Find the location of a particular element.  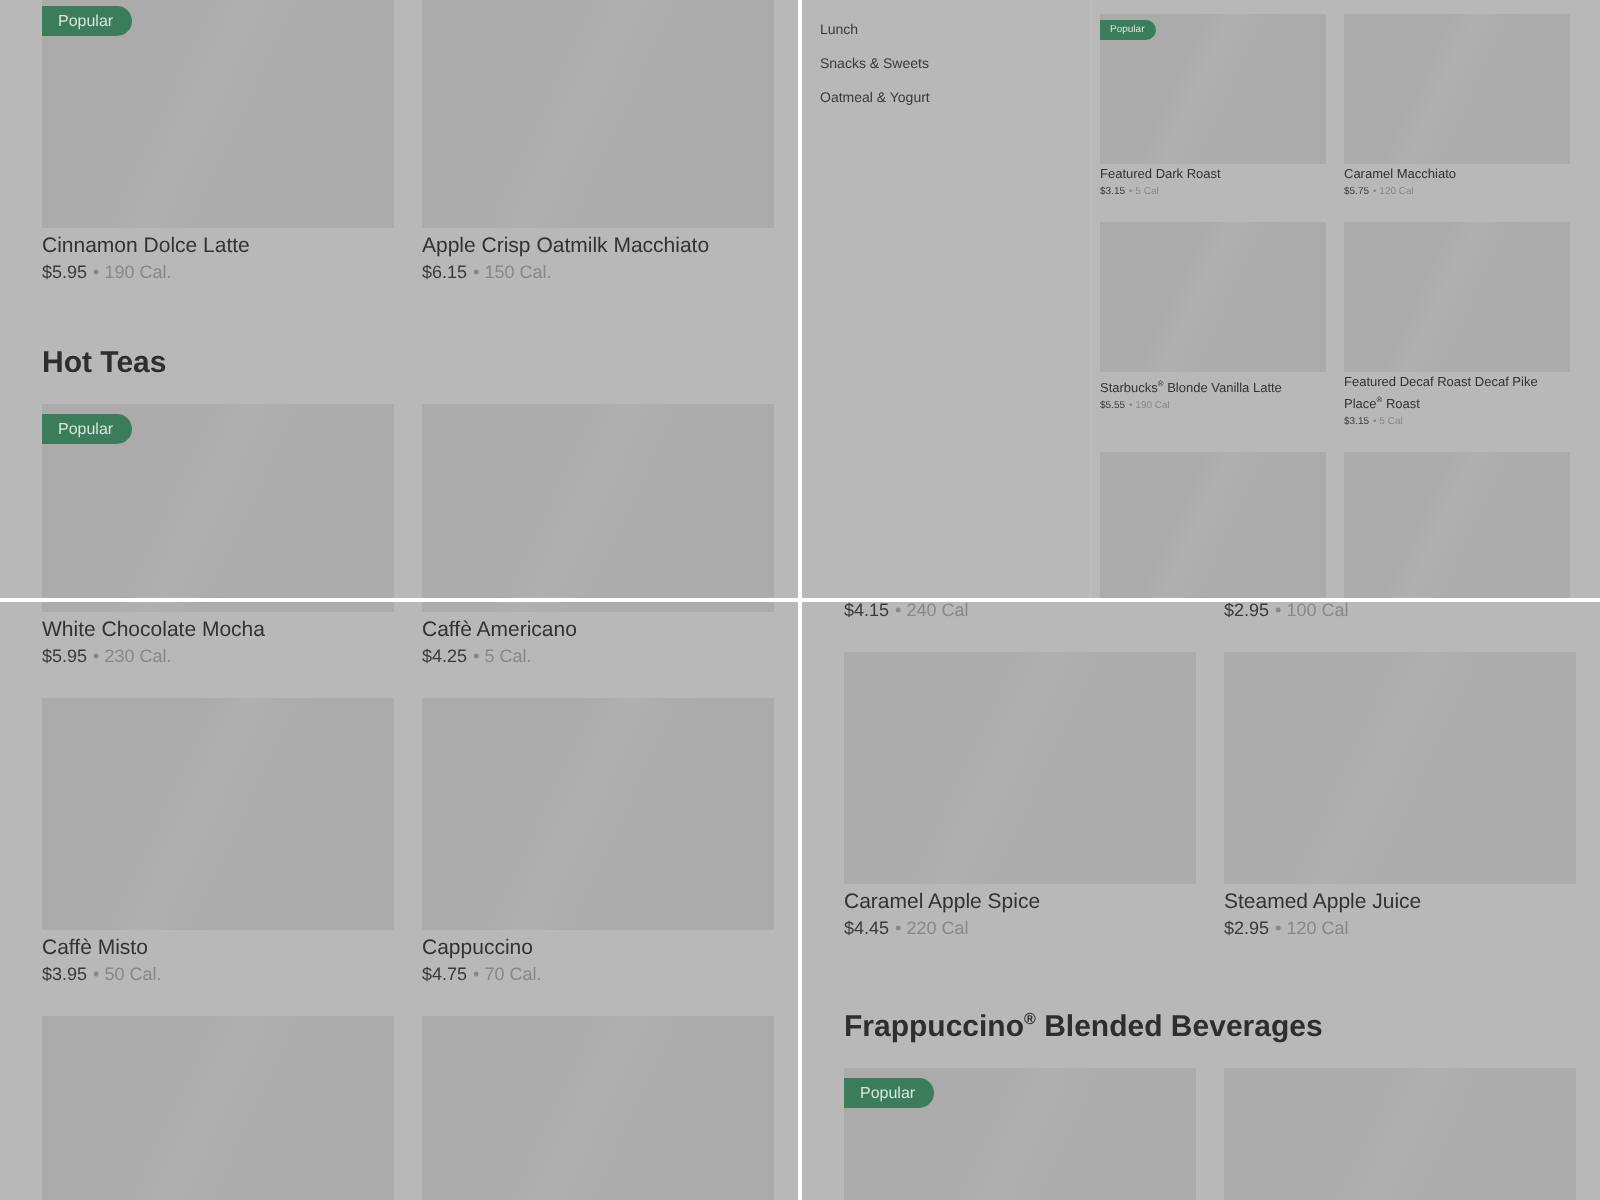

item-name: Cappuccino is located at coordinates (598, 948).